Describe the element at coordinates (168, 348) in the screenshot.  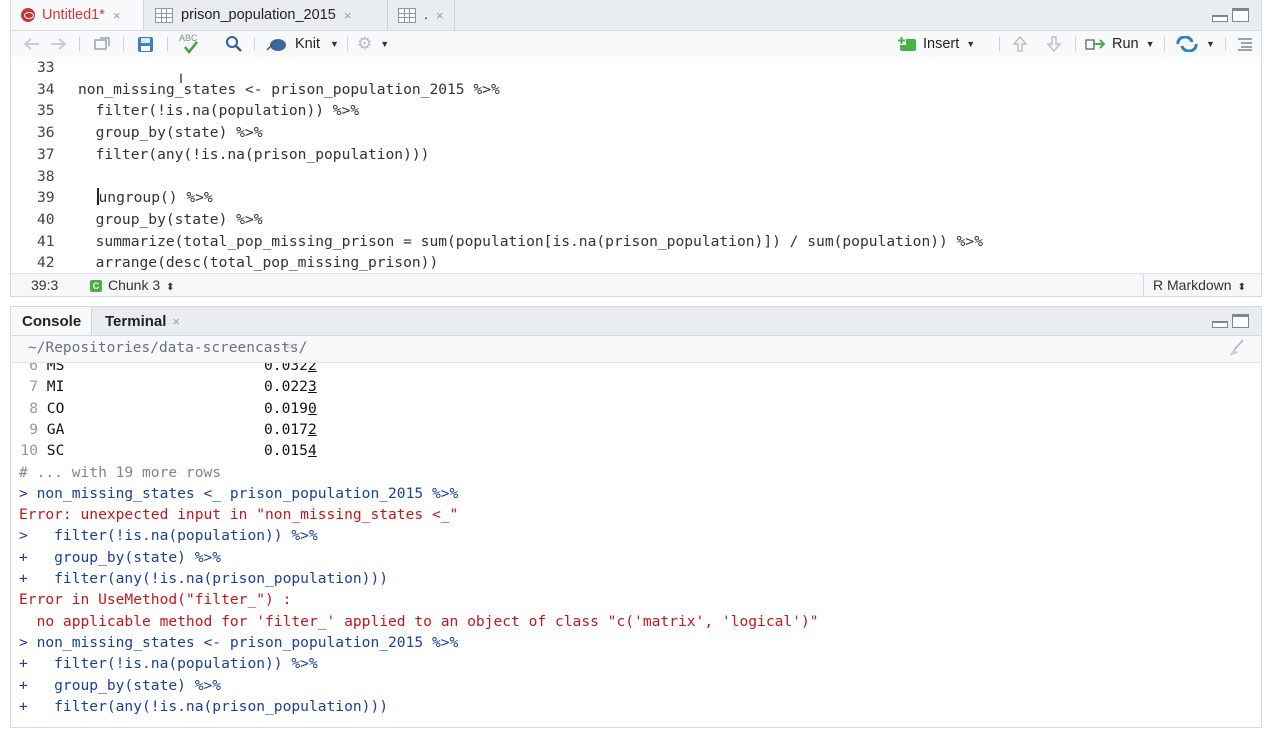
I see `working-directory-path: ~/Repositories/data-screencasts/` at that location.